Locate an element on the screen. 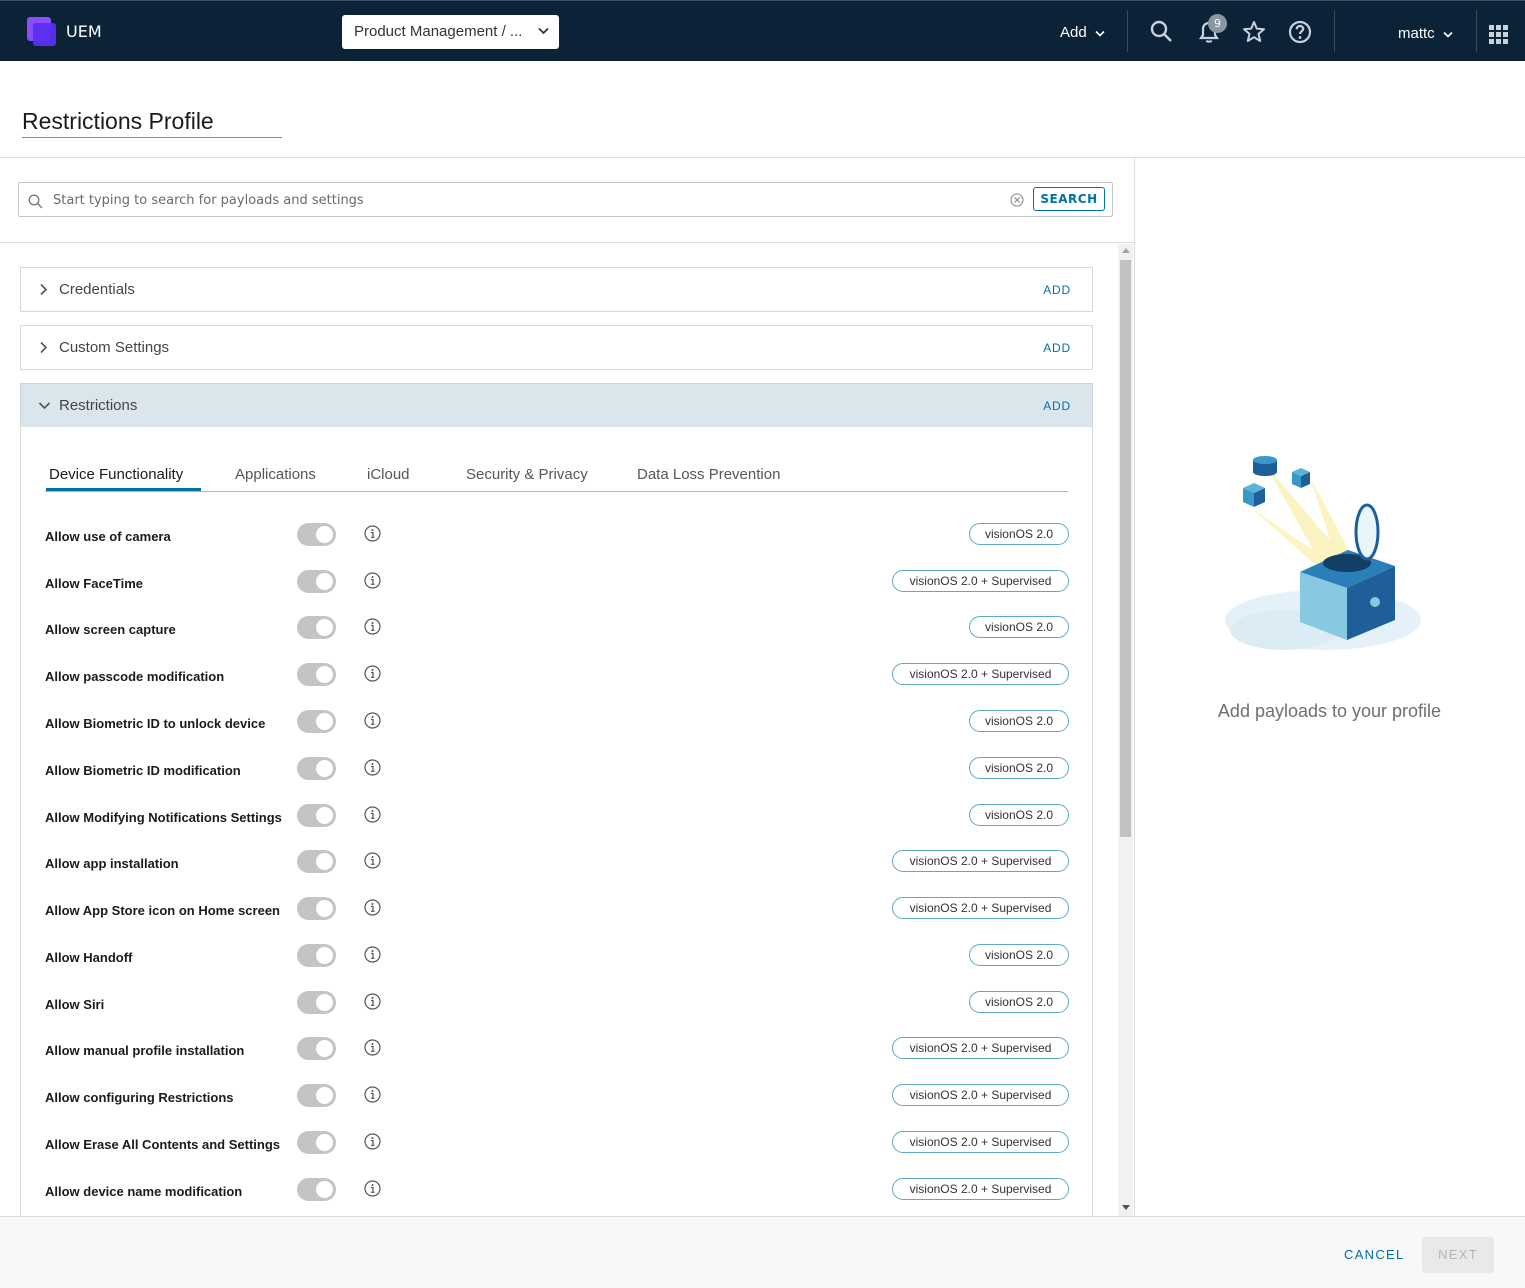 This screenshot has width=1525, height=1288. user-menu: mattc is located at coordinates (1425, 33).